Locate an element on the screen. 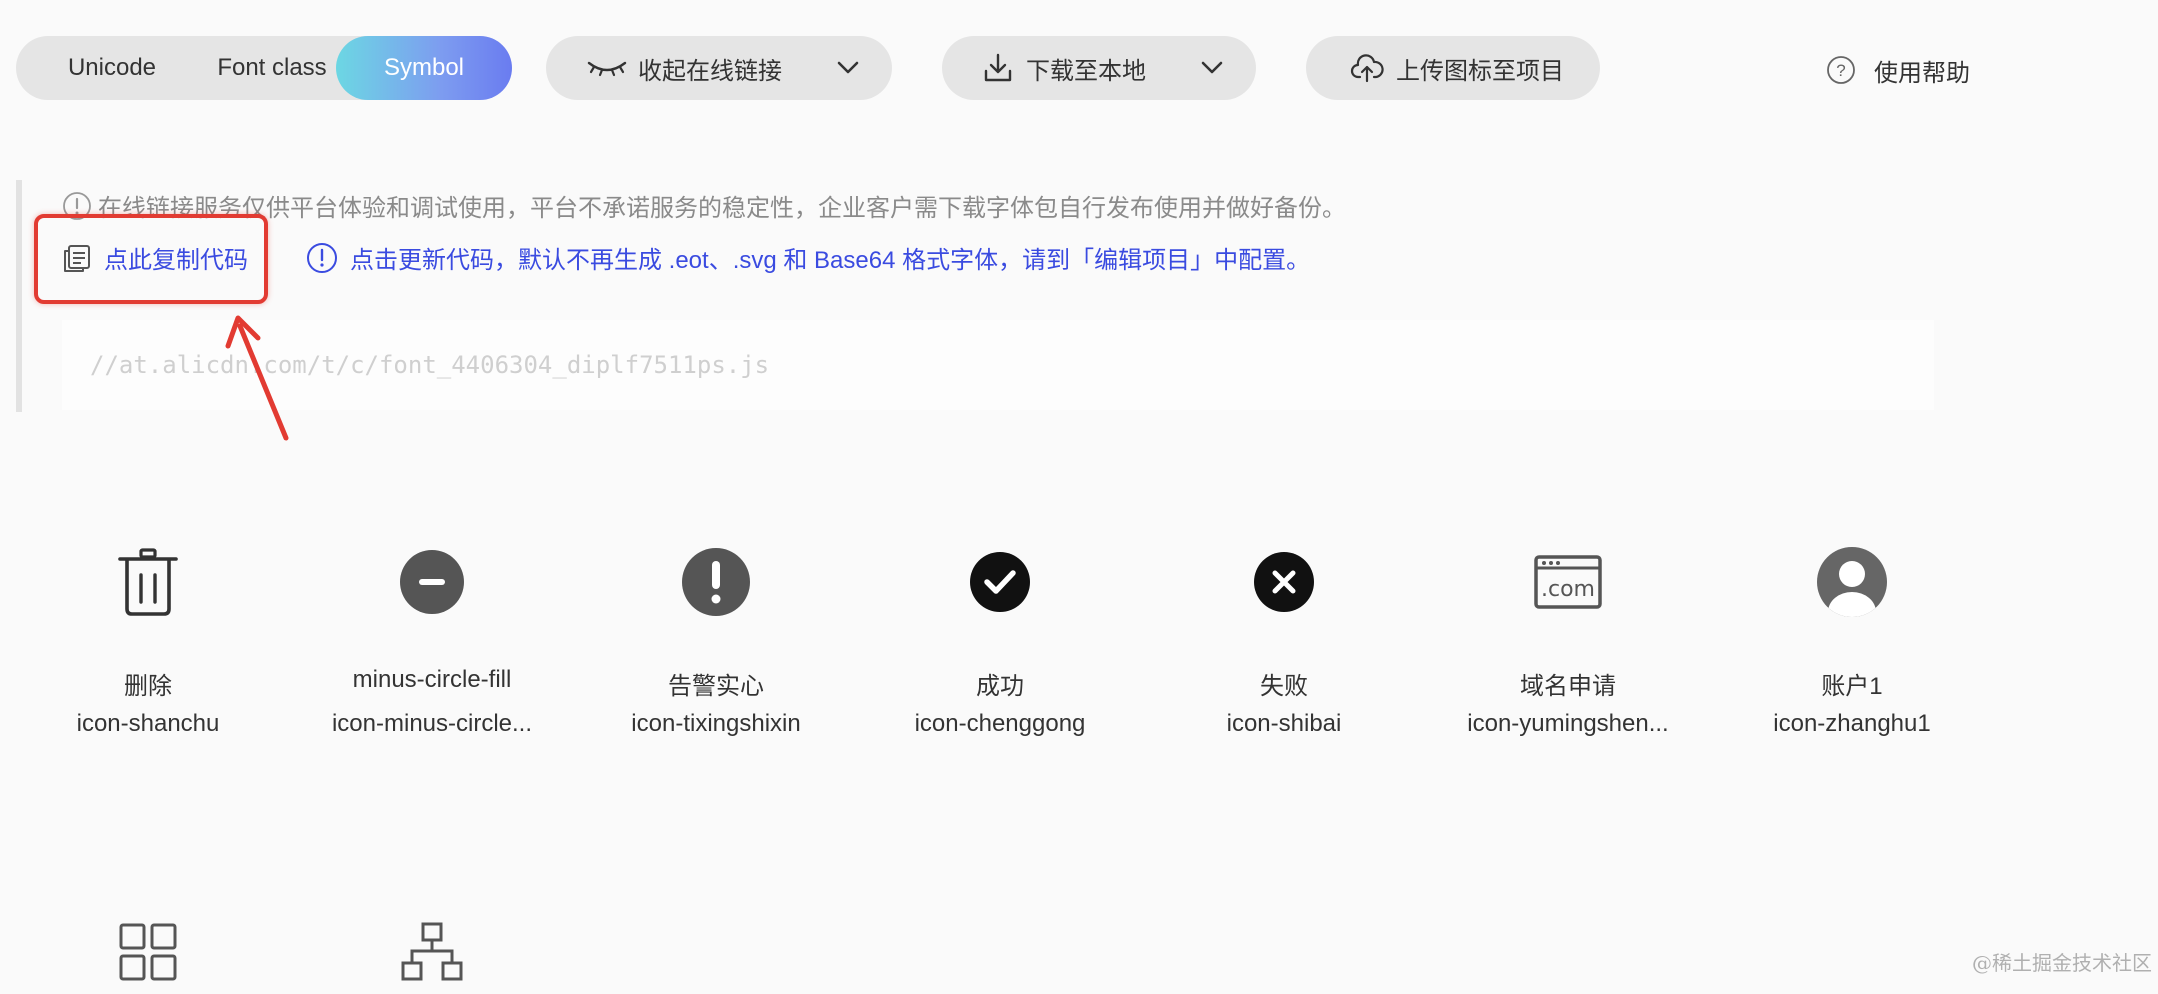 The width and height of the screenshot is (2158, 994). check-circle-icon is located at coordinates (1000, 582).